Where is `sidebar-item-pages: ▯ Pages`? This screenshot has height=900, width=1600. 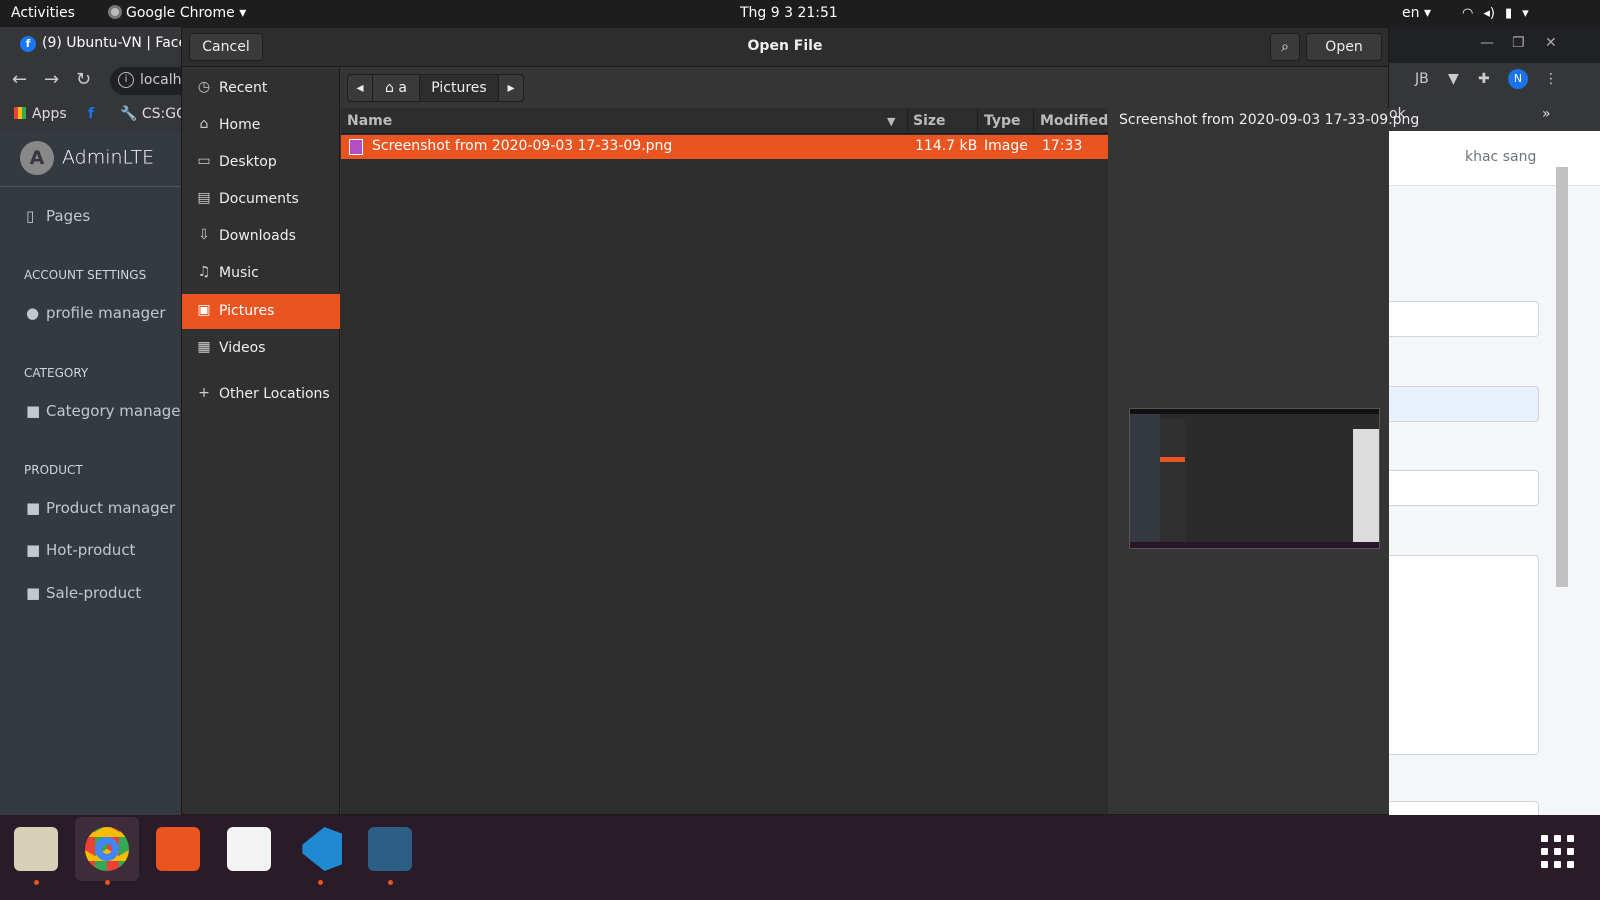
sidebar-item-pages: ▯ Pages is located at coordinates (58, 216).